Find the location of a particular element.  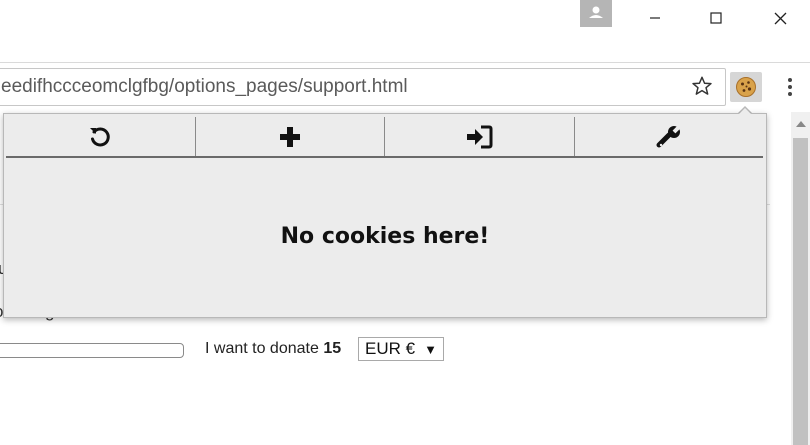

page-scrollbar is located at coordinates (800, 278).